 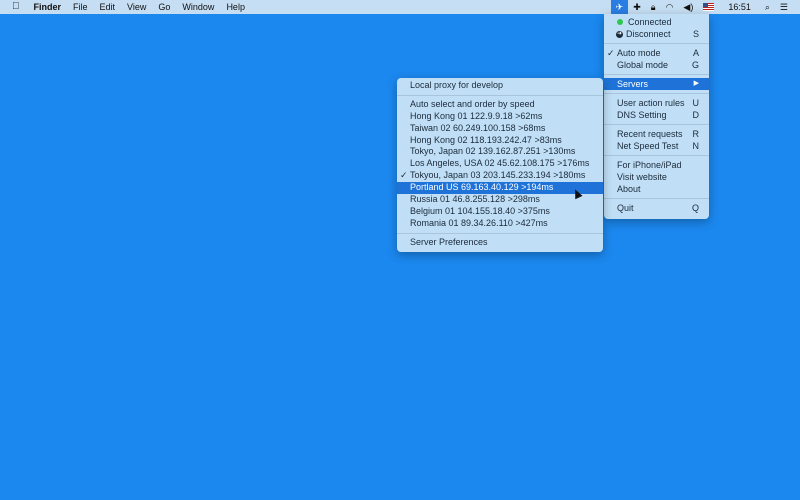 I want to click on clock: 16:51, so click(x=739, y=7).